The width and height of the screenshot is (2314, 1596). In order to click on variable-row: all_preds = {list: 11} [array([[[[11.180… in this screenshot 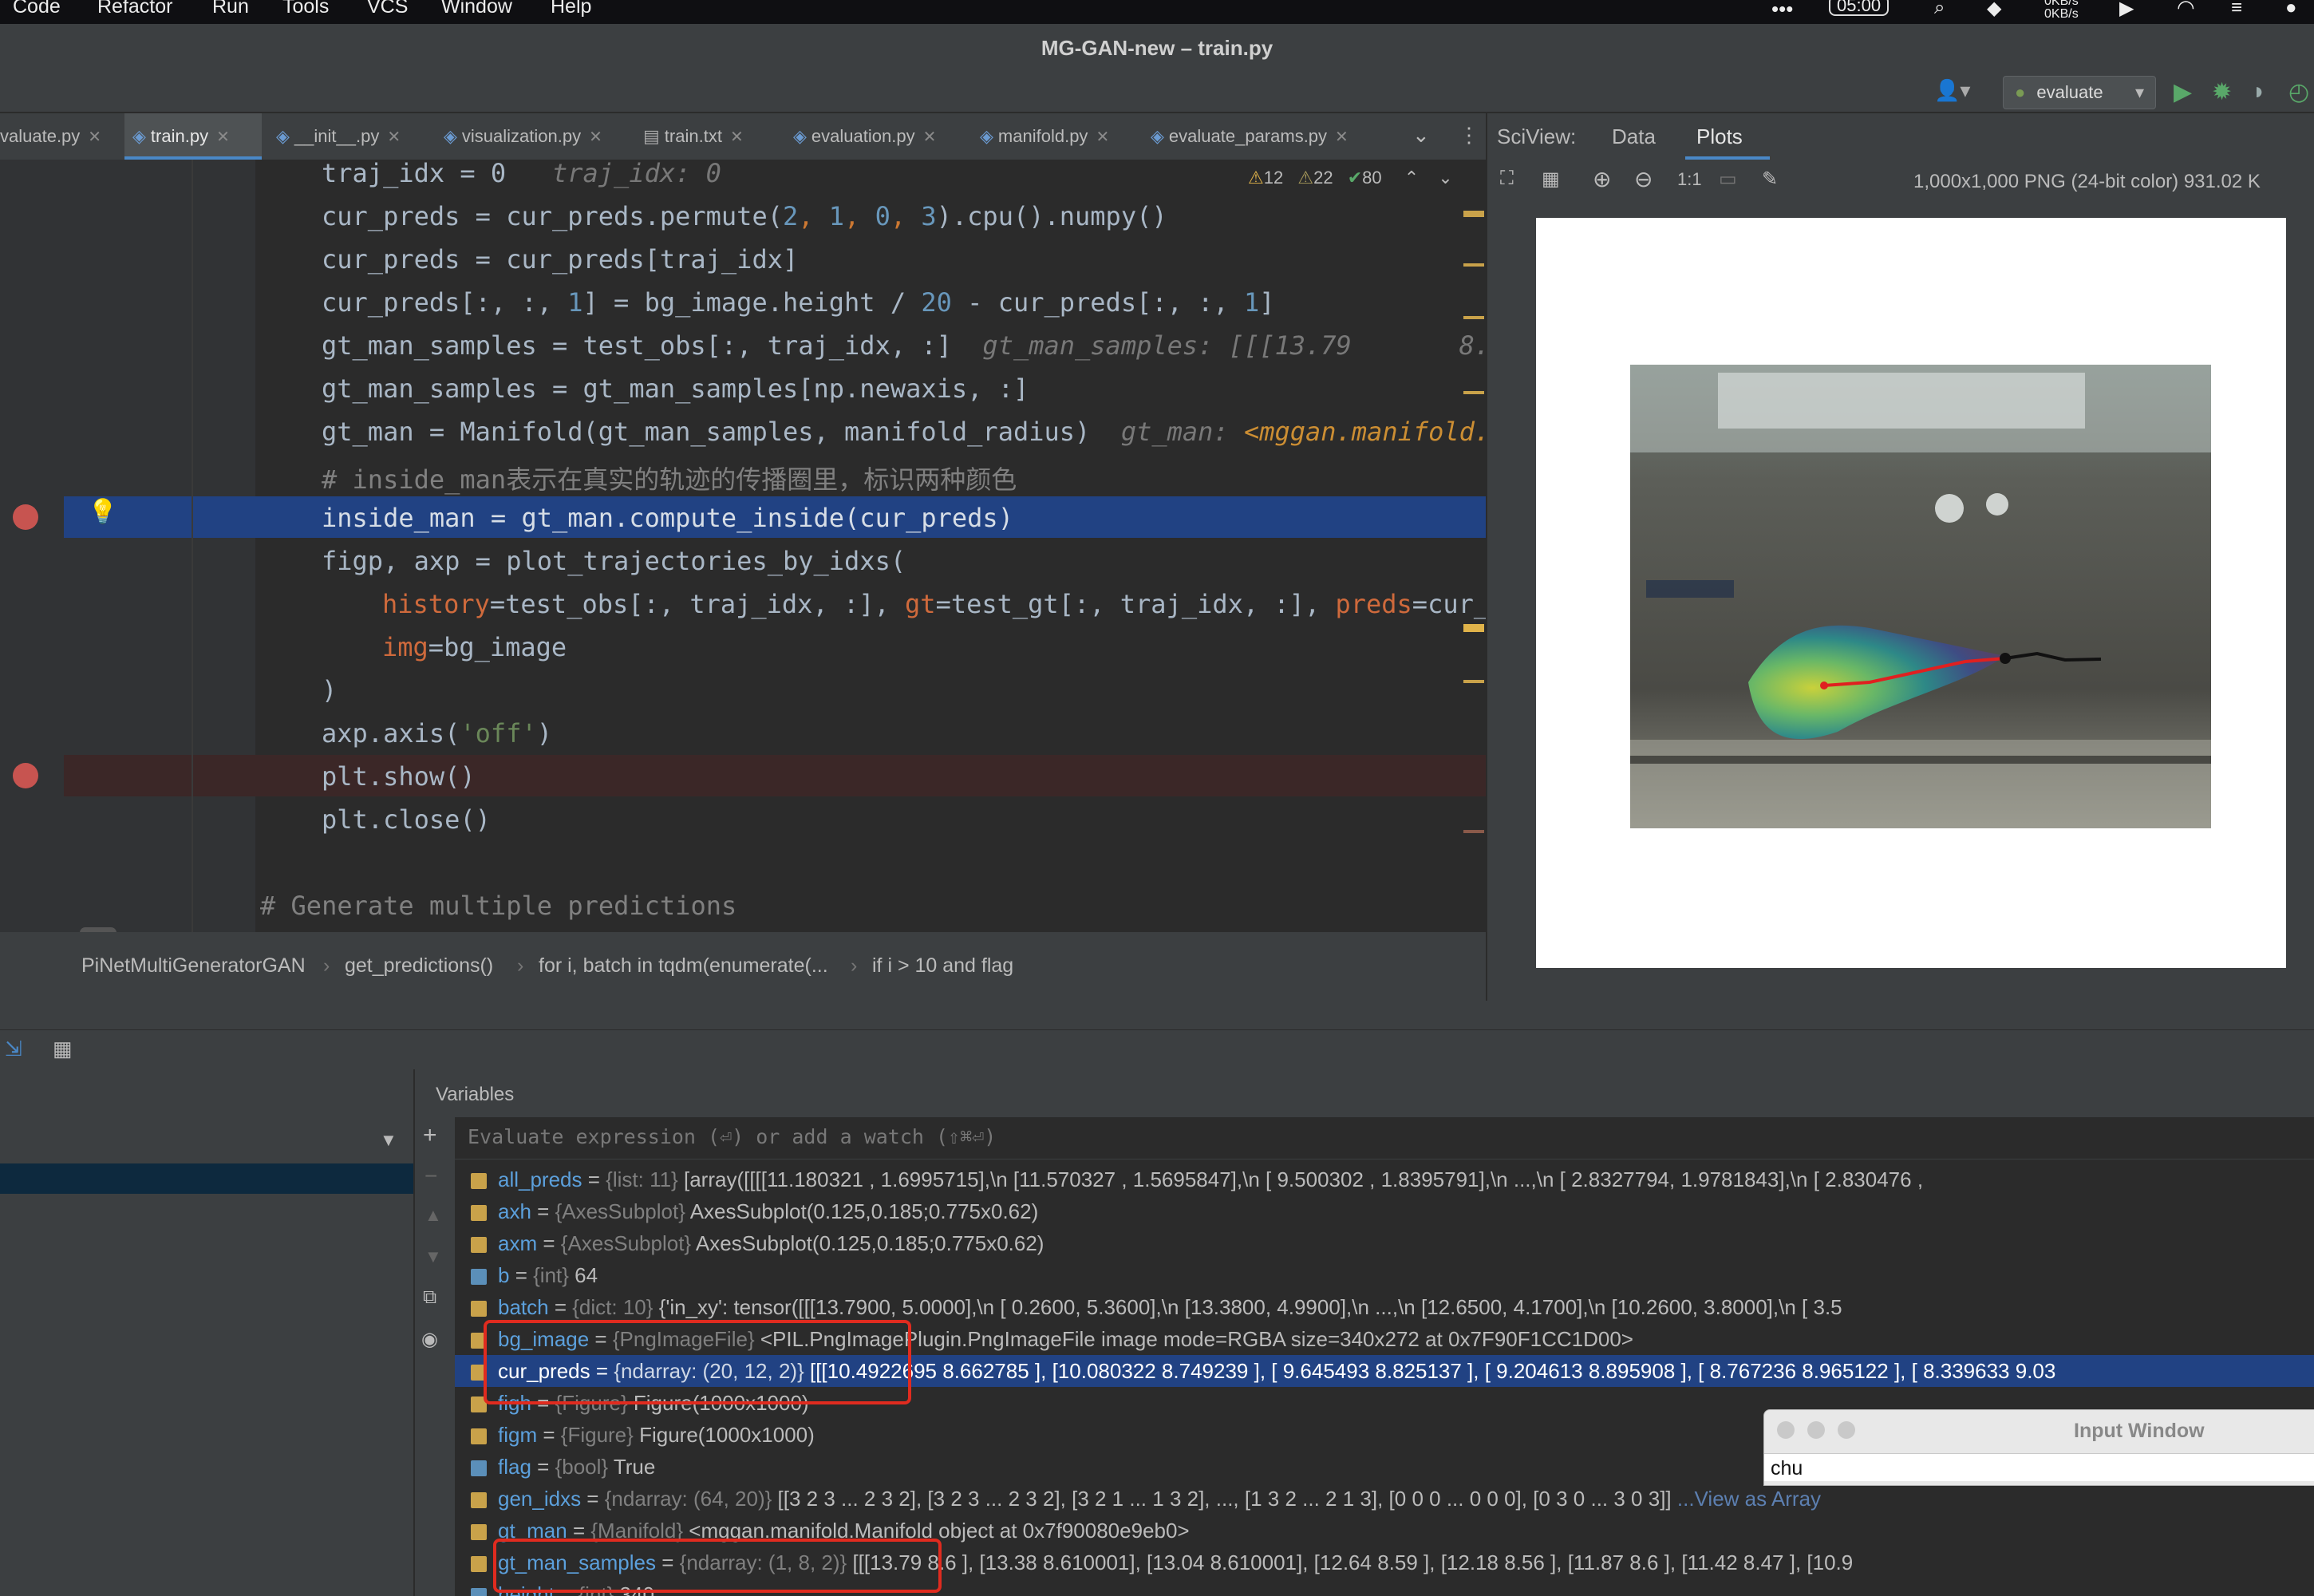, I will do `click(1384, 1179)`.